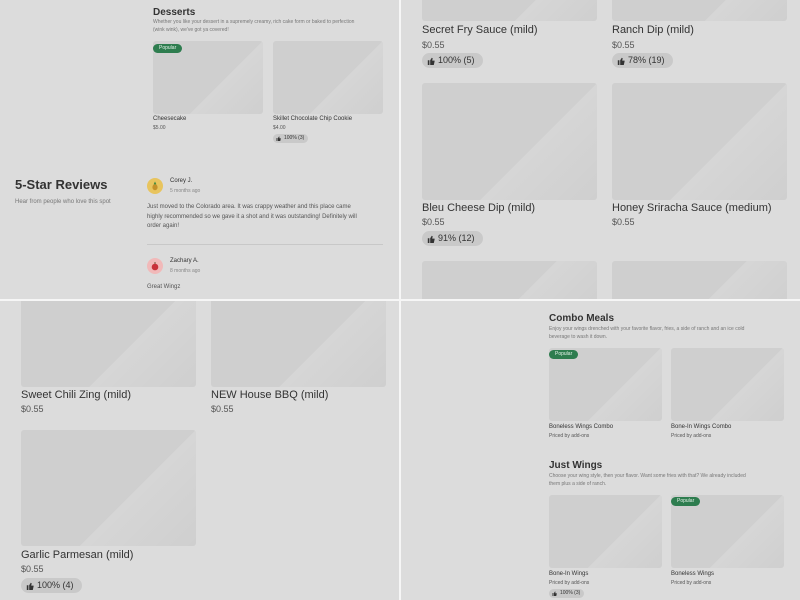 Image resolution: width=800 pixels, height=600 pixels. What do you see at coordinates (170, 119) in the screenshot?
I see `item-name: Cheesecake` at bounding box center [170, 119].